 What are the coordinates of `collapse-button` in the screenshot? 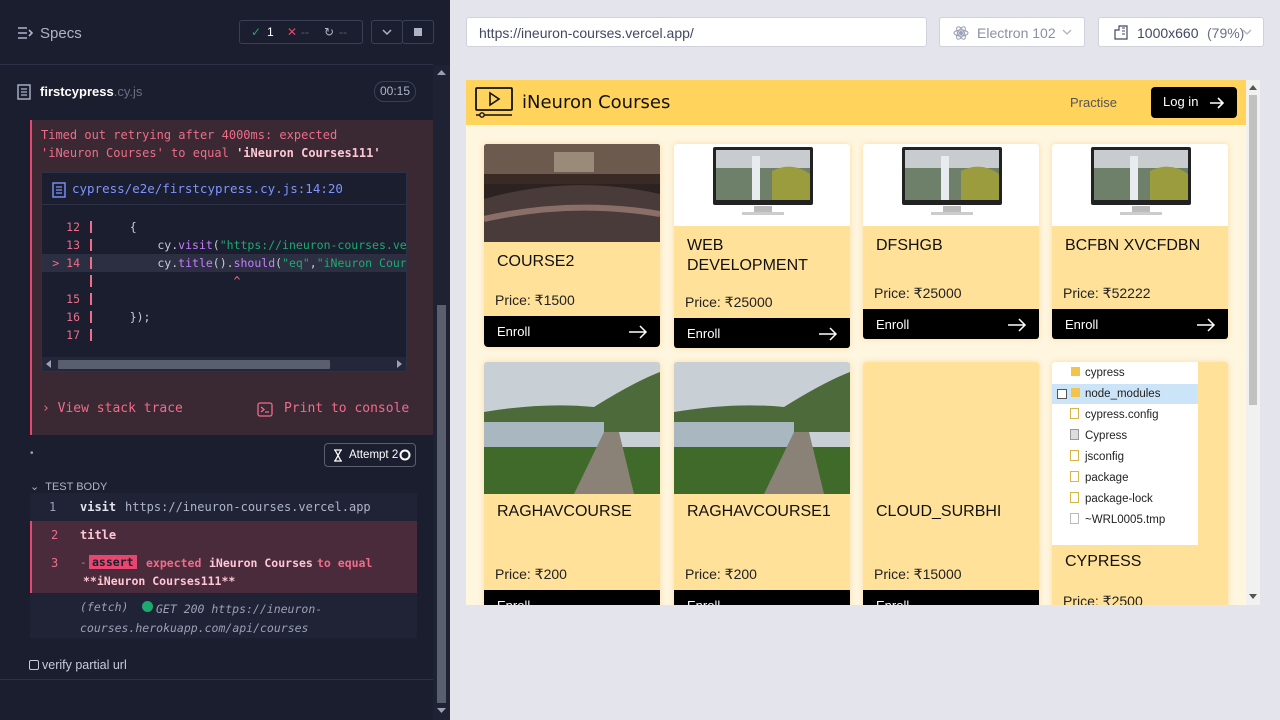 It's located at (387, 32).